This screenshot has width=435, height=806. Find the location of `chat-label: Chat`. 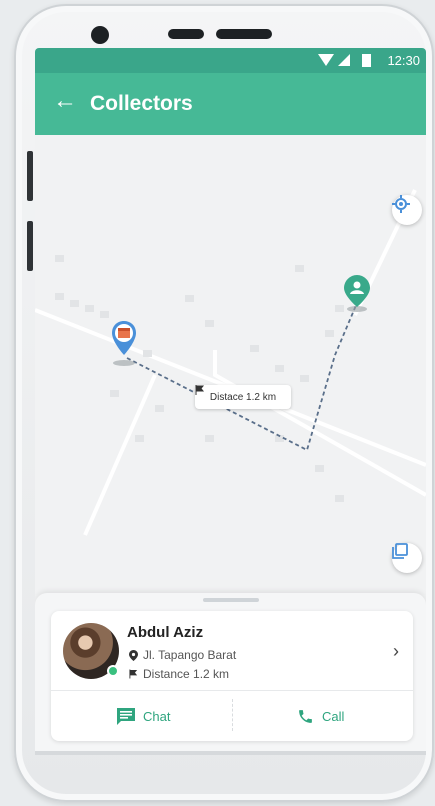

chat-label: Chat is located at coordinates (157, 716).